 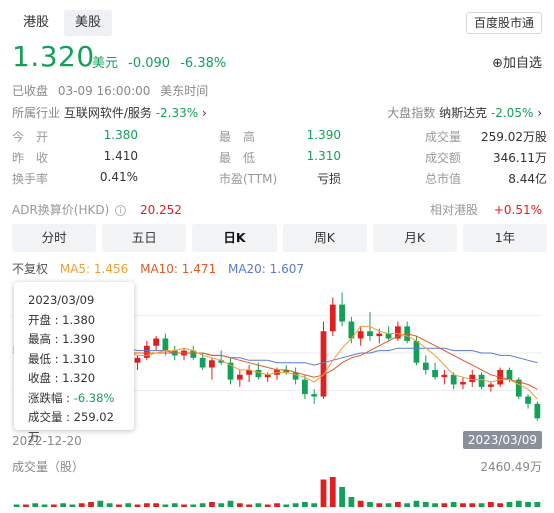 What do you see at coordinates (88, 23) in the screenshot?
I see `tab-us: 美股` at bounding box center [88, 23].